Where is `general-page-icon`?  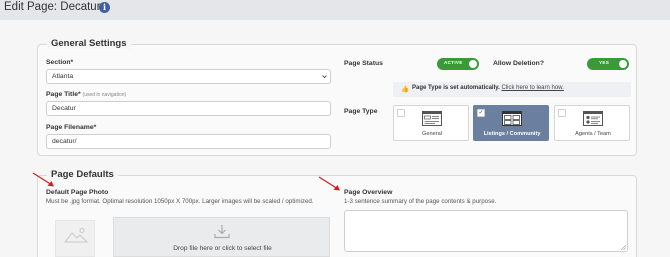
general-page-icon is located at coordinates (432, 118).